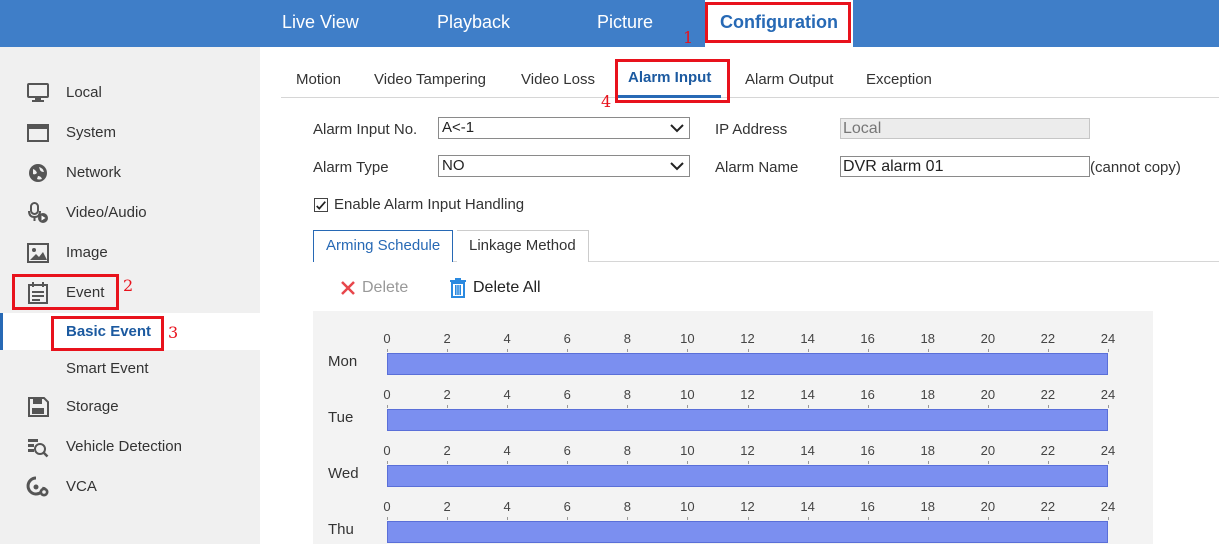  What do you see at coordinates (130, 93) in the screenshot?
I see `sidebar-item-local: Local` at bounding box center [130, 93].